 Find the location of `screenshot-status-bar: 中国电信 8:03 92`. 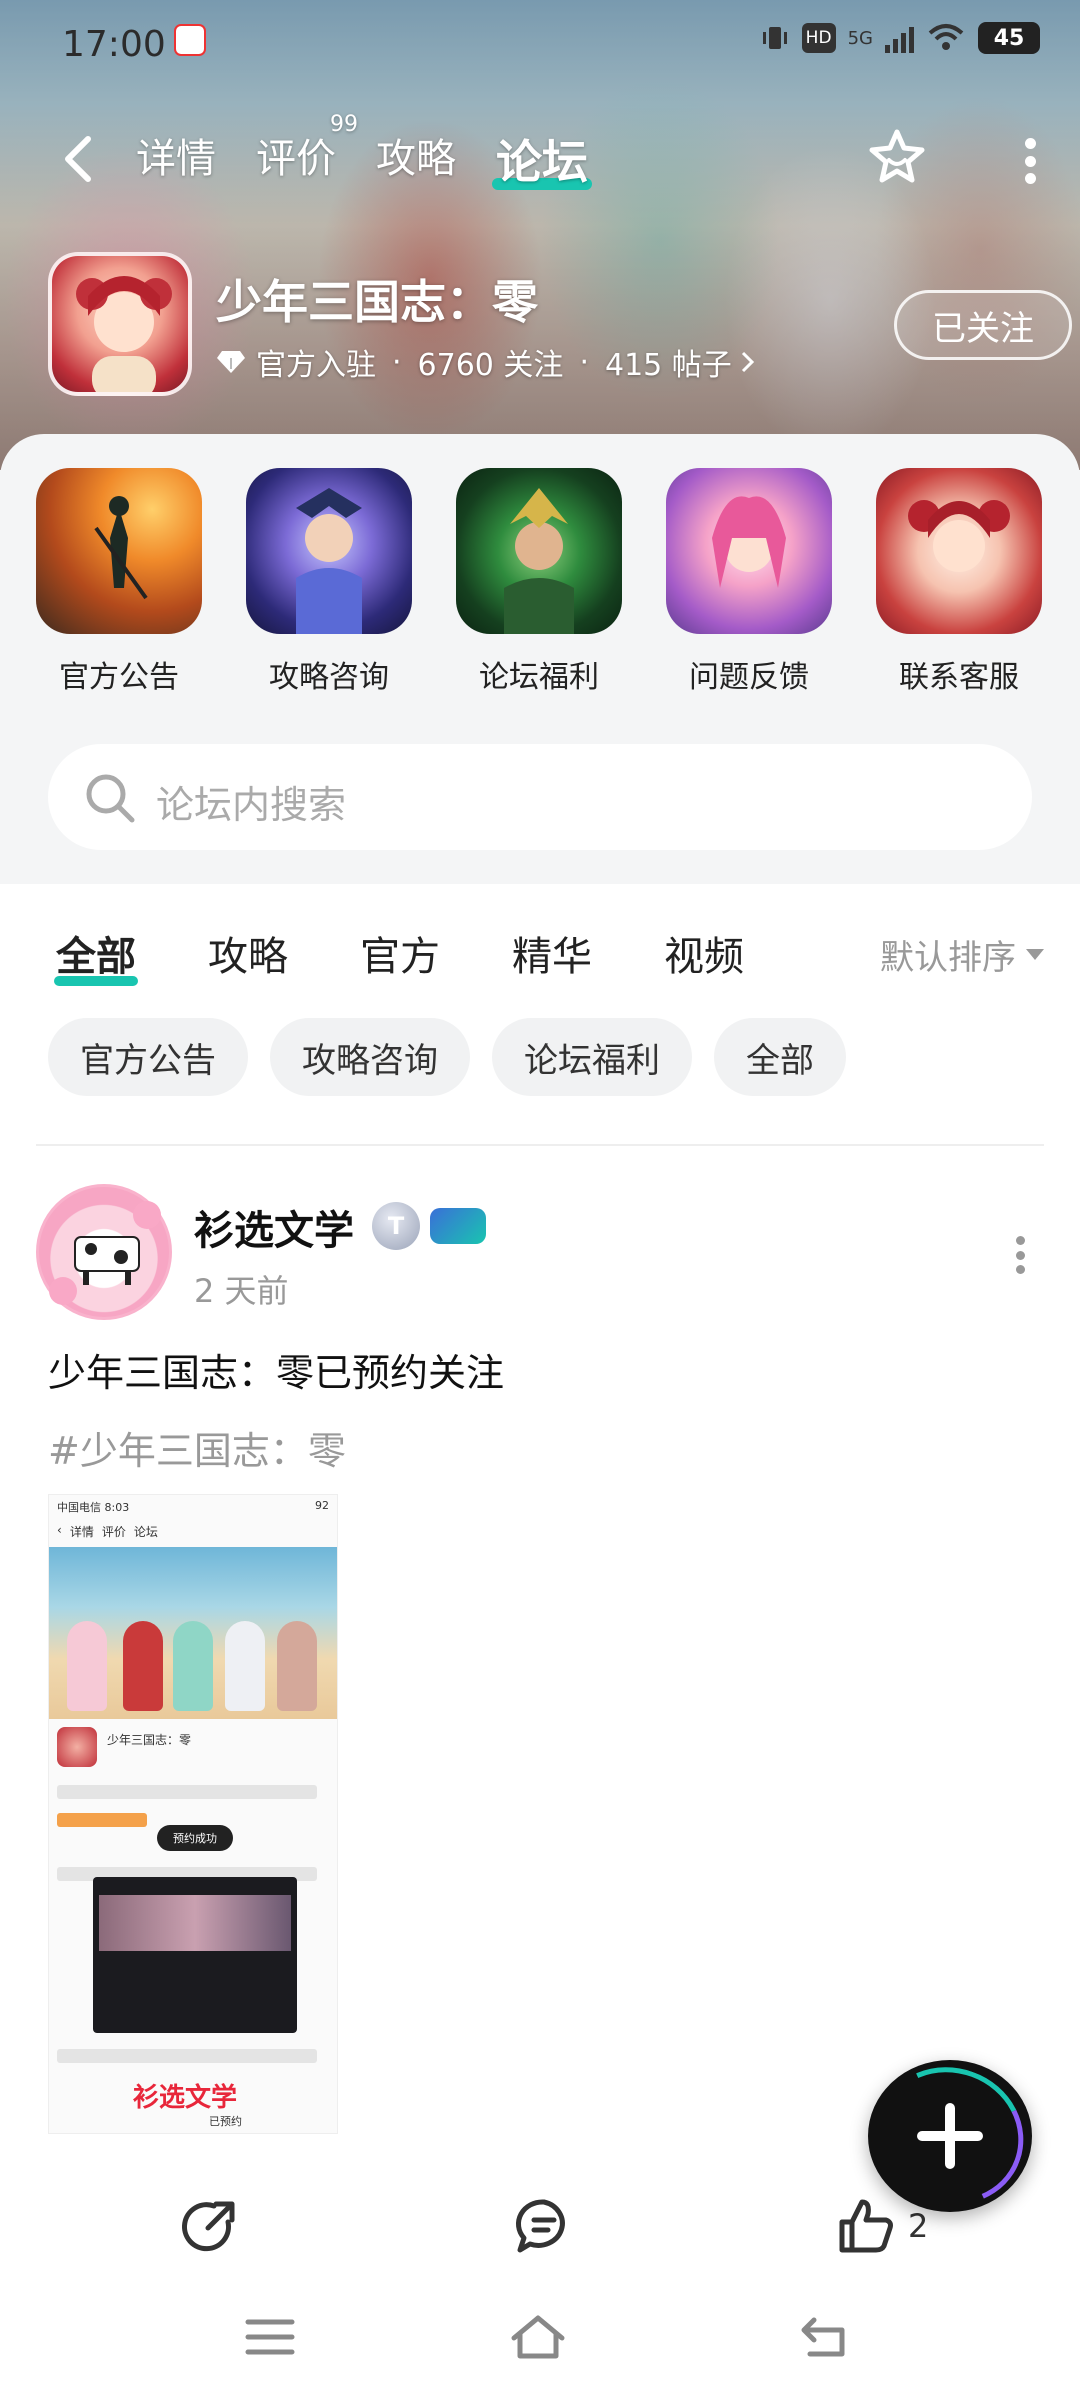

screenshot-status-bar: 中国电信 8:03 92 is located at coordinates (193, 1506).